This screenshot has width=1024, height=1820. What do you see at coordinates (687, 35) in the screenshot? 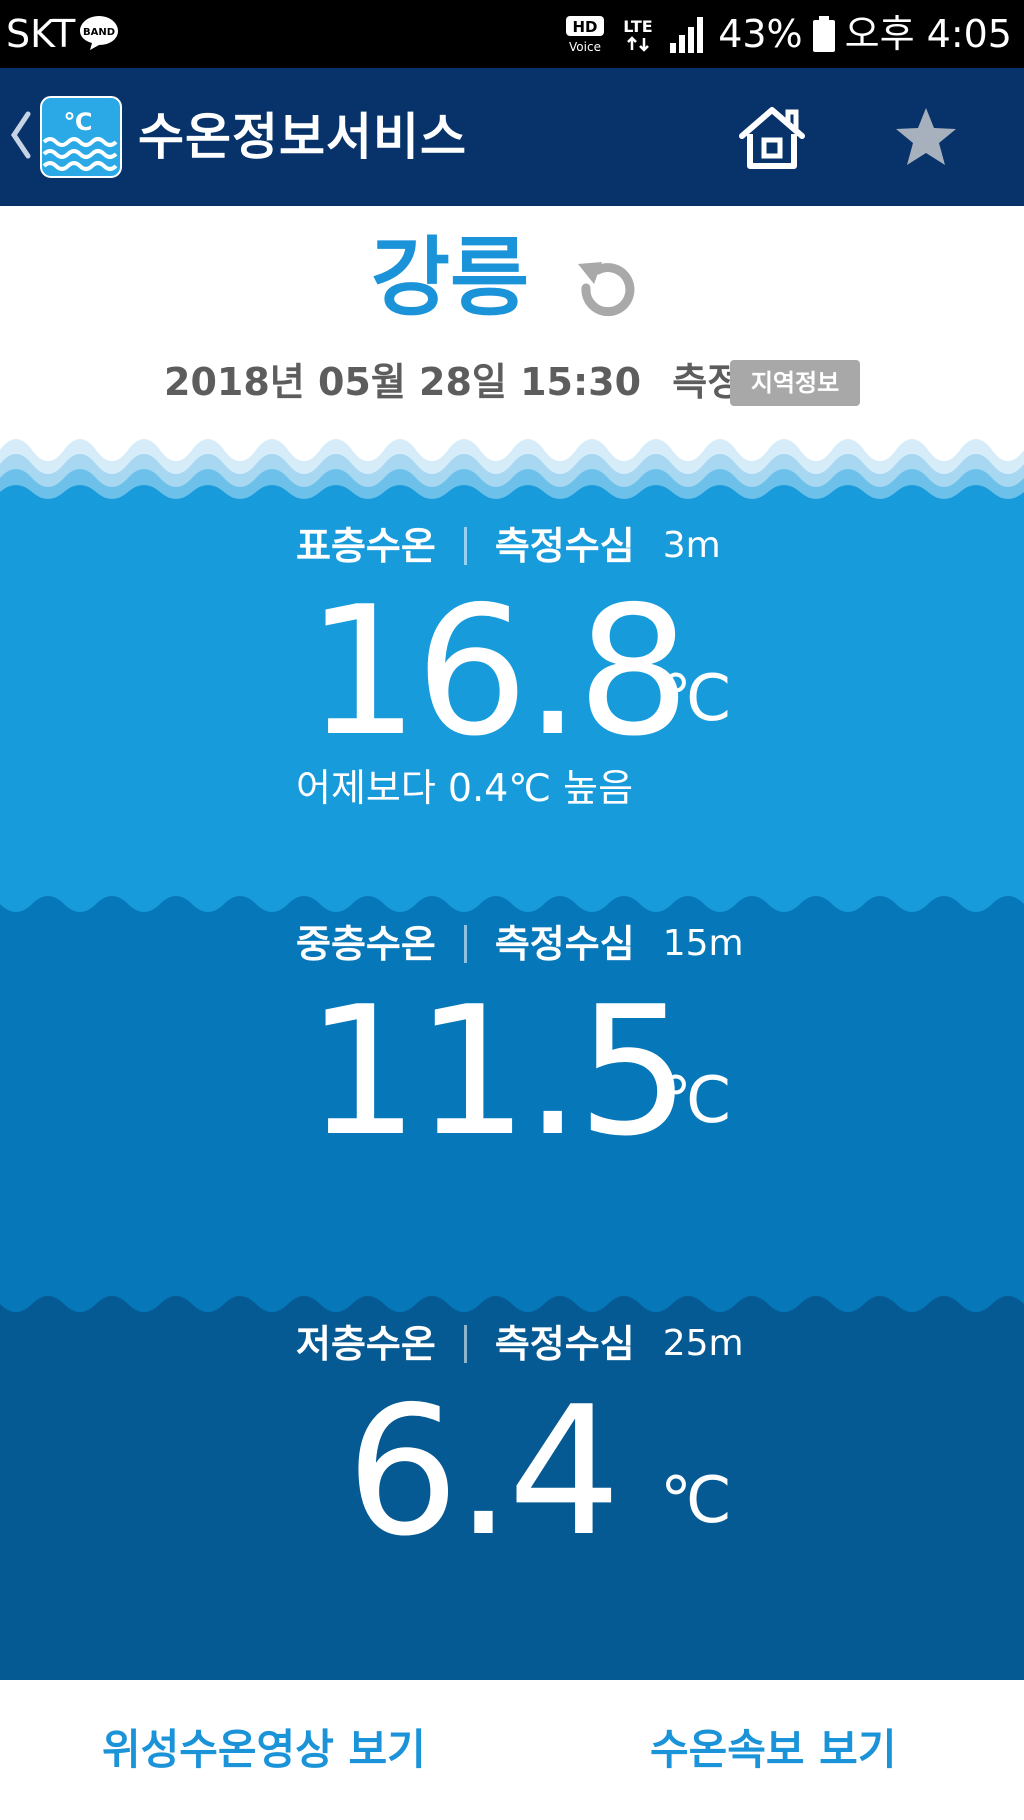
I see `signal-strength-icon` at bounding box center [687, 35].